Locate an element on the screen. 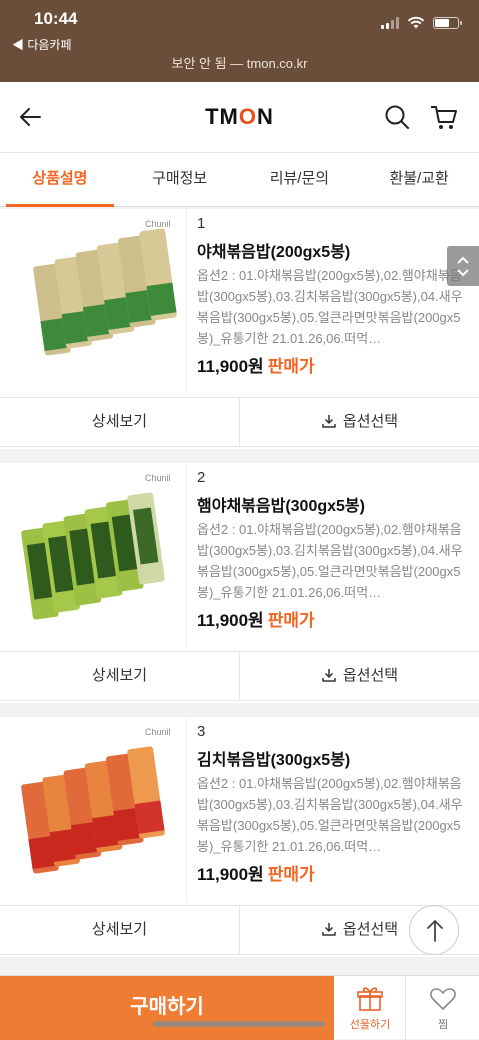 The height and width of the screenshot is (1040, 479). cart-icon is located at coordinates (444, 117).